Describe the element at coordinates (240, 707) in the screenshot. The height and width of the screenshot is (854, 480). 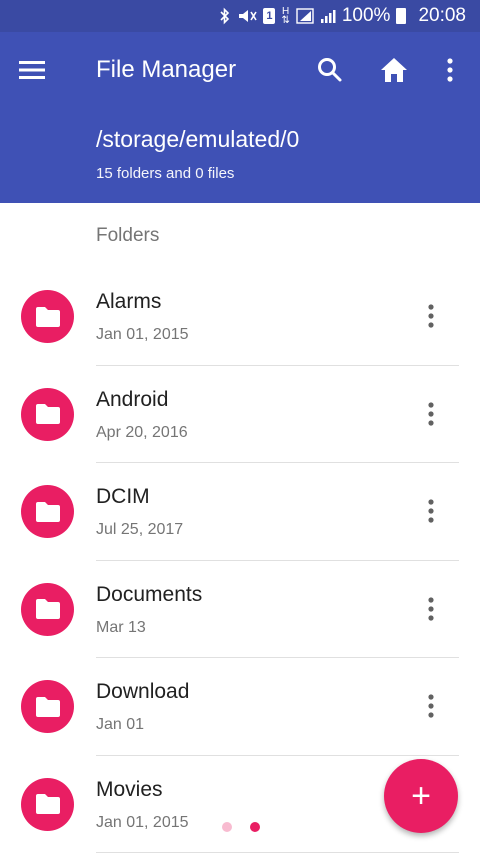
I see `list-item: Download Jan 01` at that location.